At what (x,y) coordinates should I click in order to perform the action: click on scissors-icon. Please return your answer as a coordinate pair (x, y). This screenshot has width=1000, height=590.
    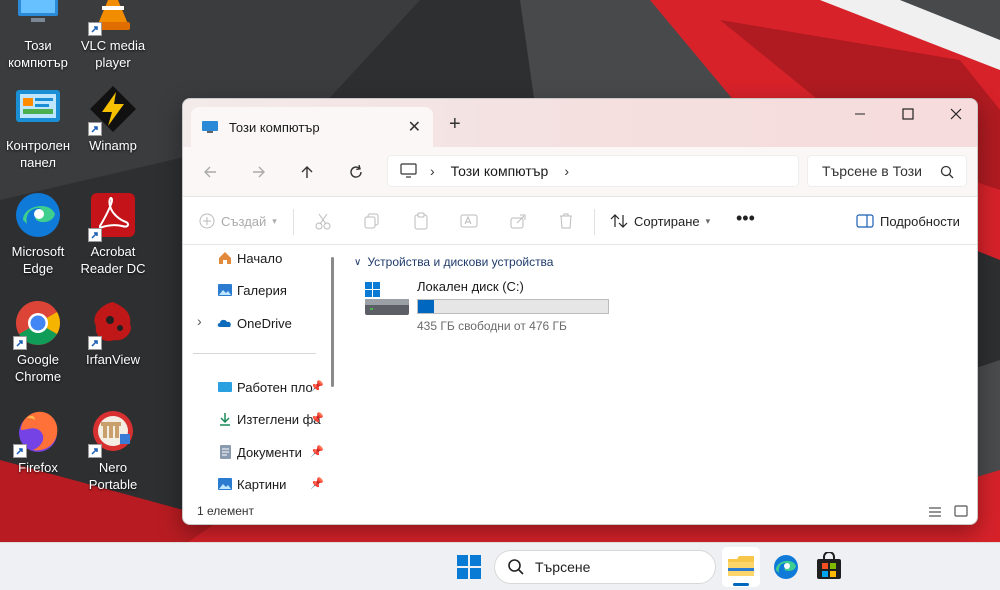
    Looking at the image, I should click on (323, 221).